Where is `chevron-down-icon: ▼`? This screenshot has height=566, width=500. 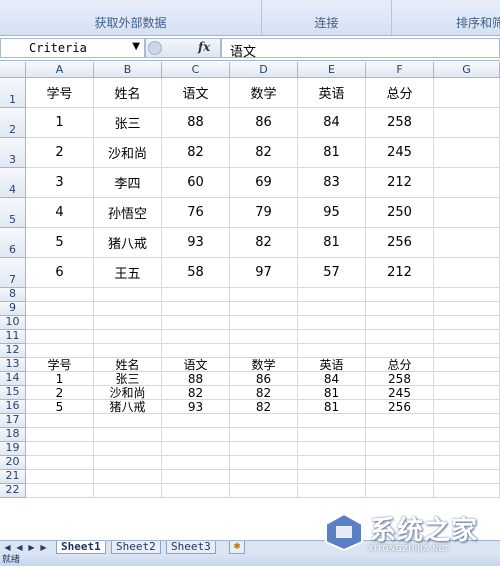 chevron-down-icon: ▼ is located at coordinates (136, 46).